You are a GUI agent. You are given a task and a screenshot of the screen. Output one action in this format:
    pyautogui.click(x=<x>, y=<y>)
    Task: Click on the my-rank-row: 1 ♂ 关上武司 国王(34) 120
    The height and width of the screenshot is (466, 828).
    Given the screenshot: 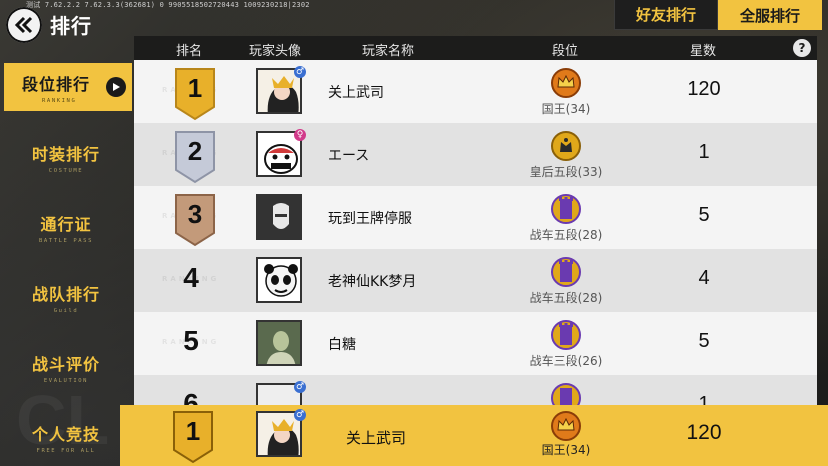 What is the action you would take?
    pyautogui.click(x=474, y=435)
    